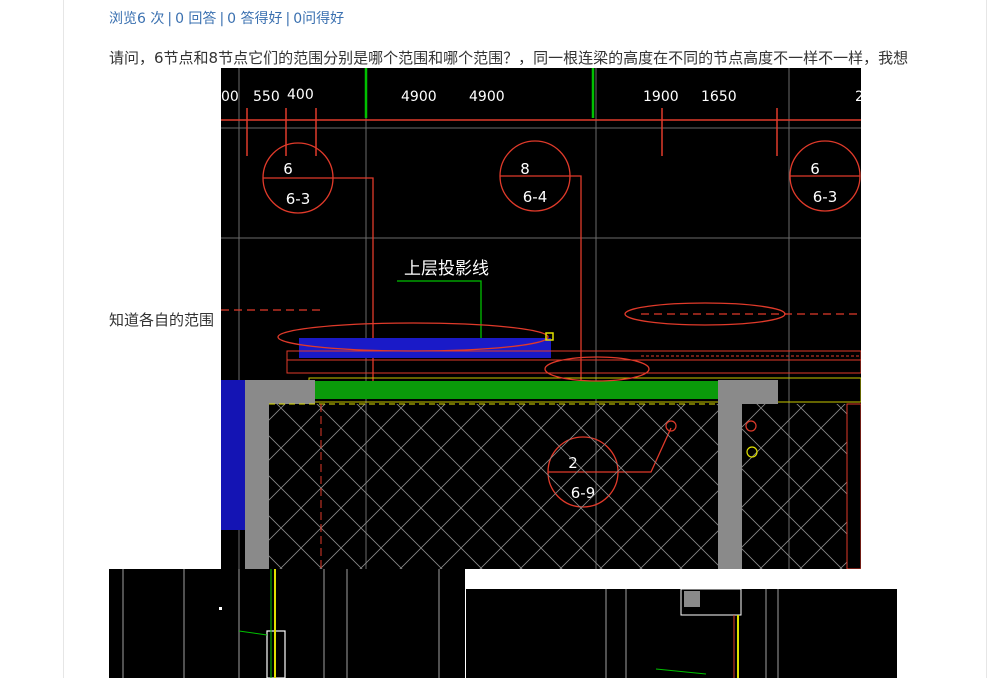 This screenshot has height=682, width=1004. Describe the element at coordinates (986, 339) in the screenshot. I see `right-border` at that location.